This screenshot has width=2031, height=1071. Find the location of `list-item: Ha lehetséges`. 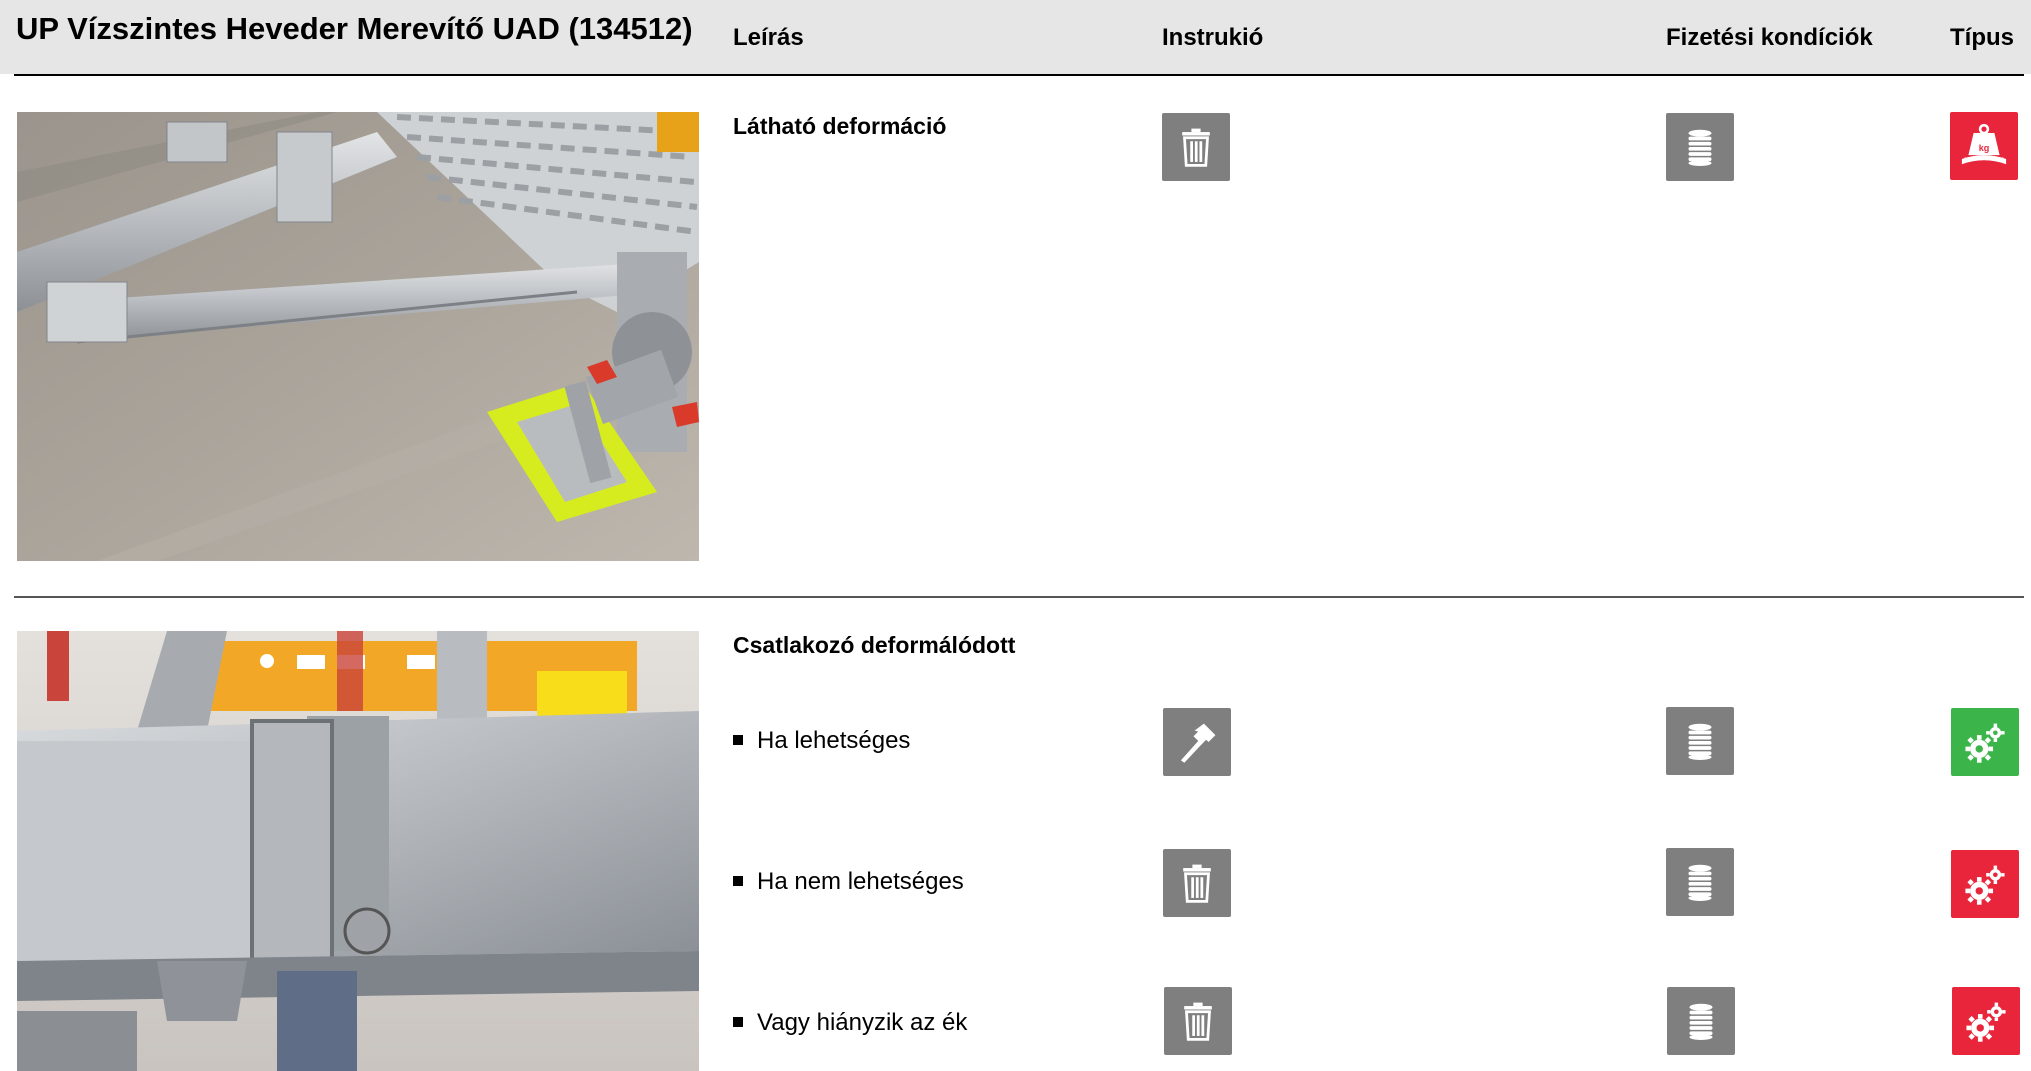

list-item: Ha lehetséges is located at coordinates (821, 741).